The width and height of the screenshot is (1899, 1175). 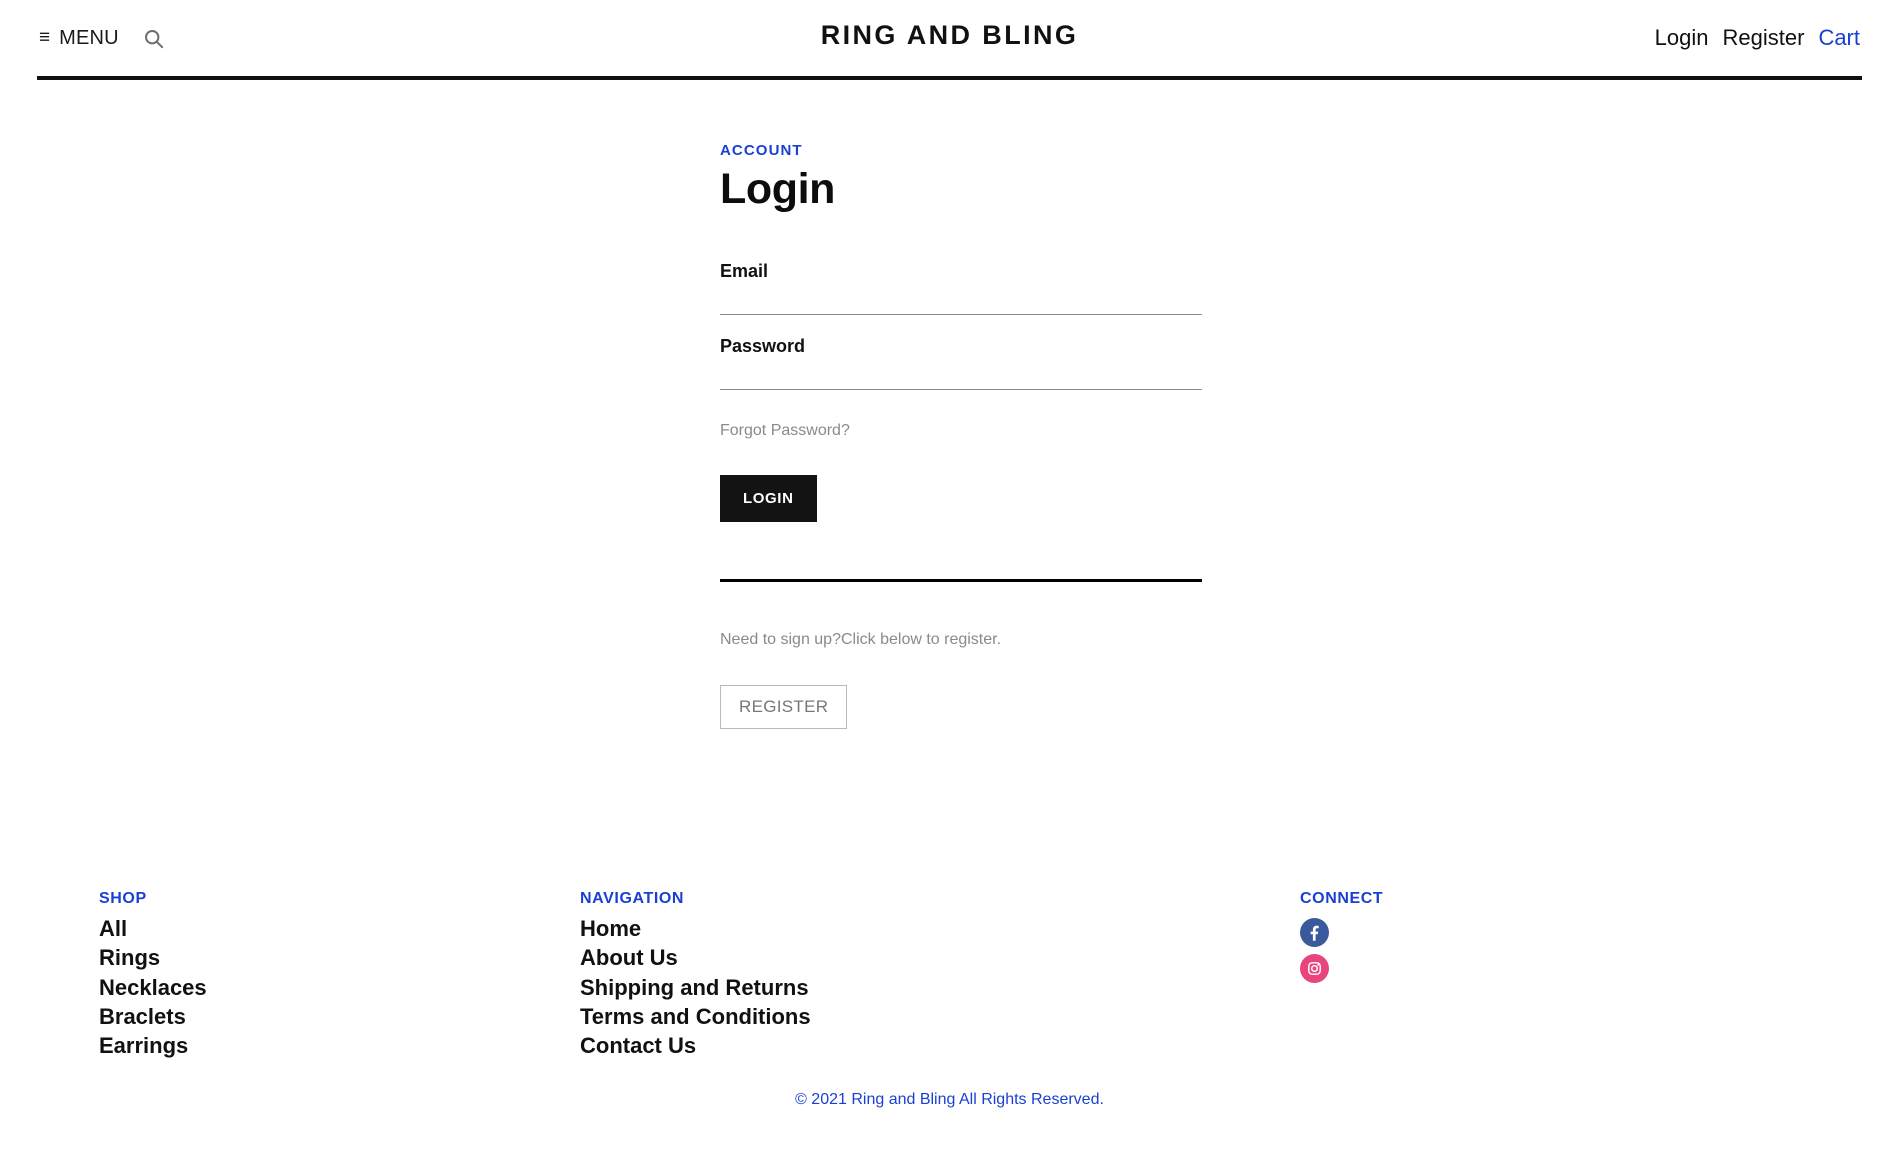 I want to click on facebook-icon, so click(x=1314, y=932).